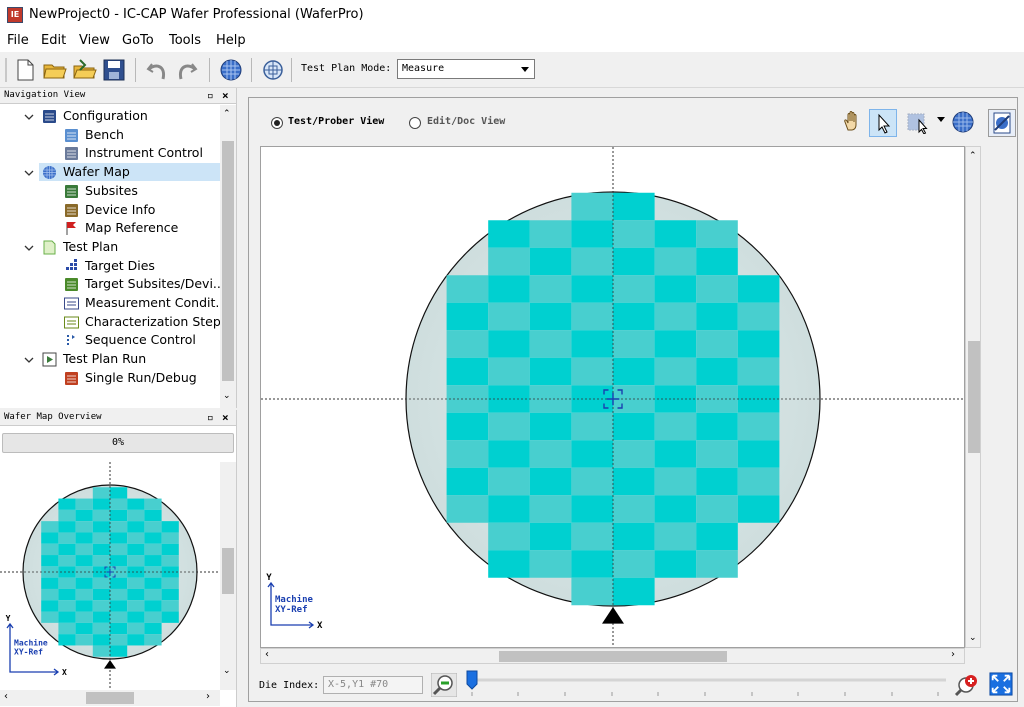 The image size is (1024, 707). What do you see at coordinates (111, 190) in the screenshot?
I see `nav-item-label: Subsites` at bounding box center [111, 190].